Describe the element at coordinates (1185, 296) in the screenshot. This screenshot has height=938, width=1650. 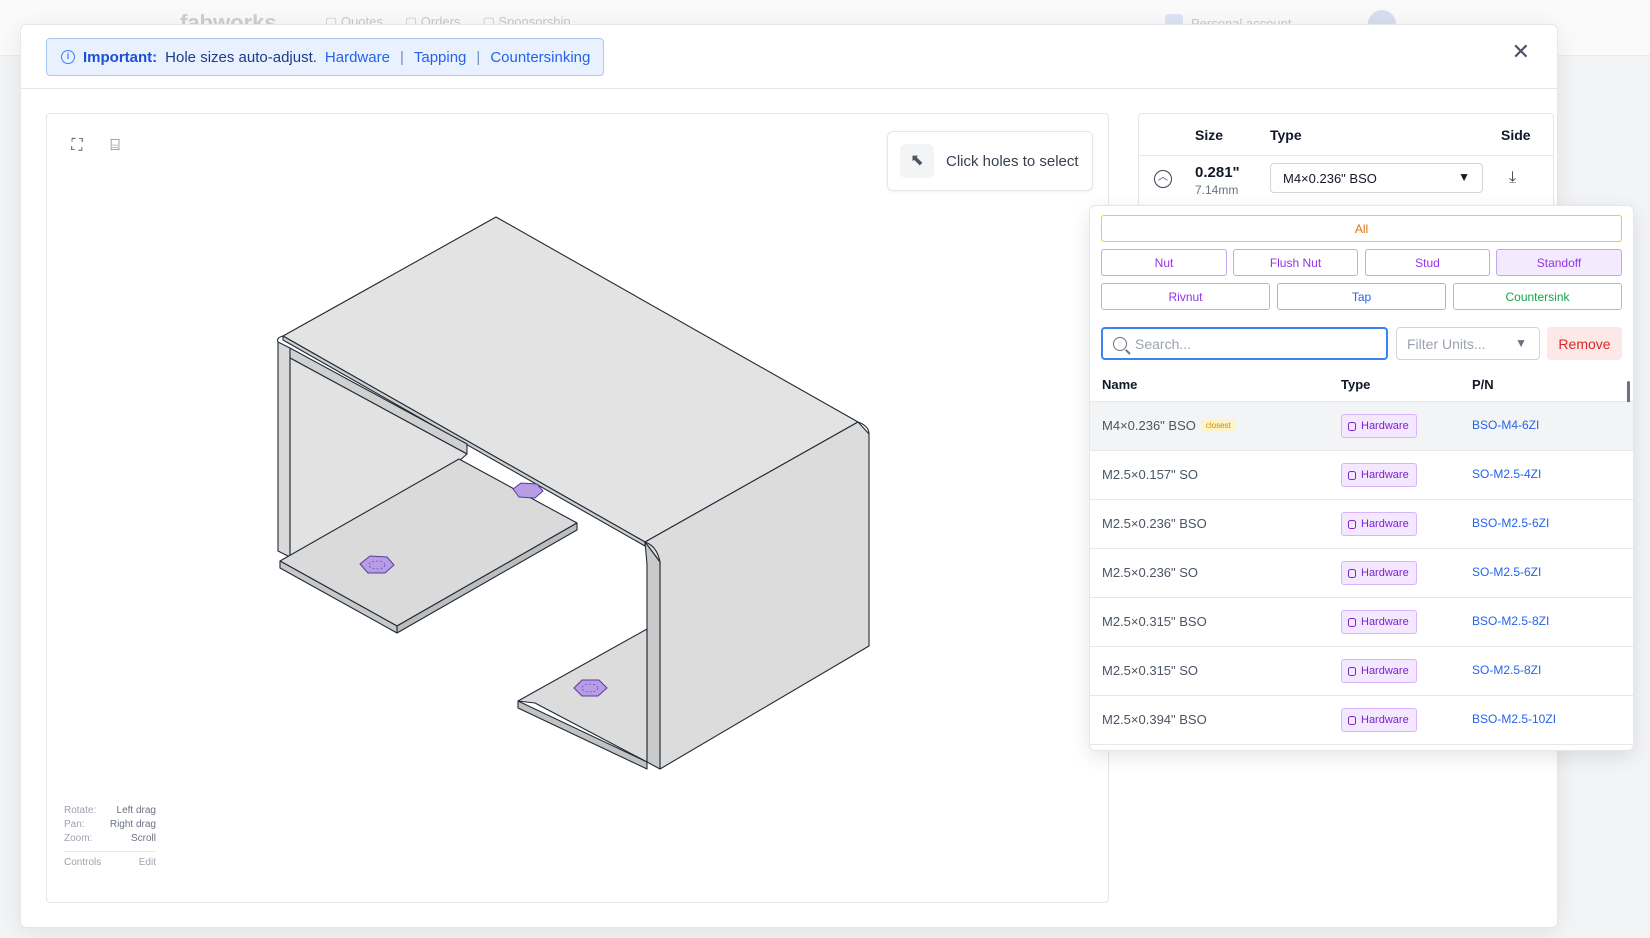
I see `filter-rivnut: Rivnut` at that location.